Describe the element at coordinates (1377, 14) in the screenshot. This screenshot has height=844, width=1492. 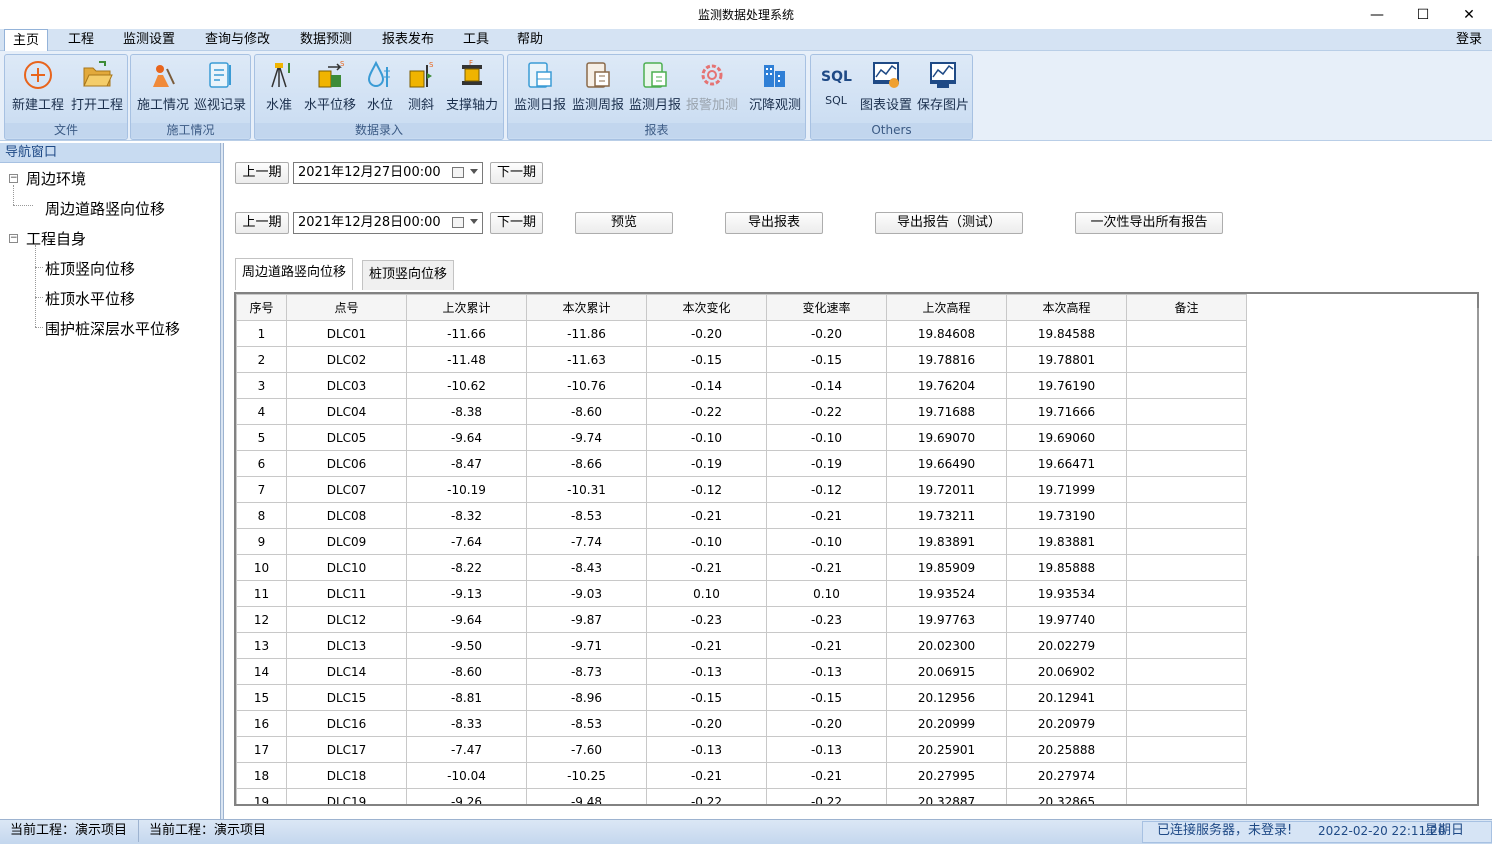
I see `minimize-button: —` at that location.